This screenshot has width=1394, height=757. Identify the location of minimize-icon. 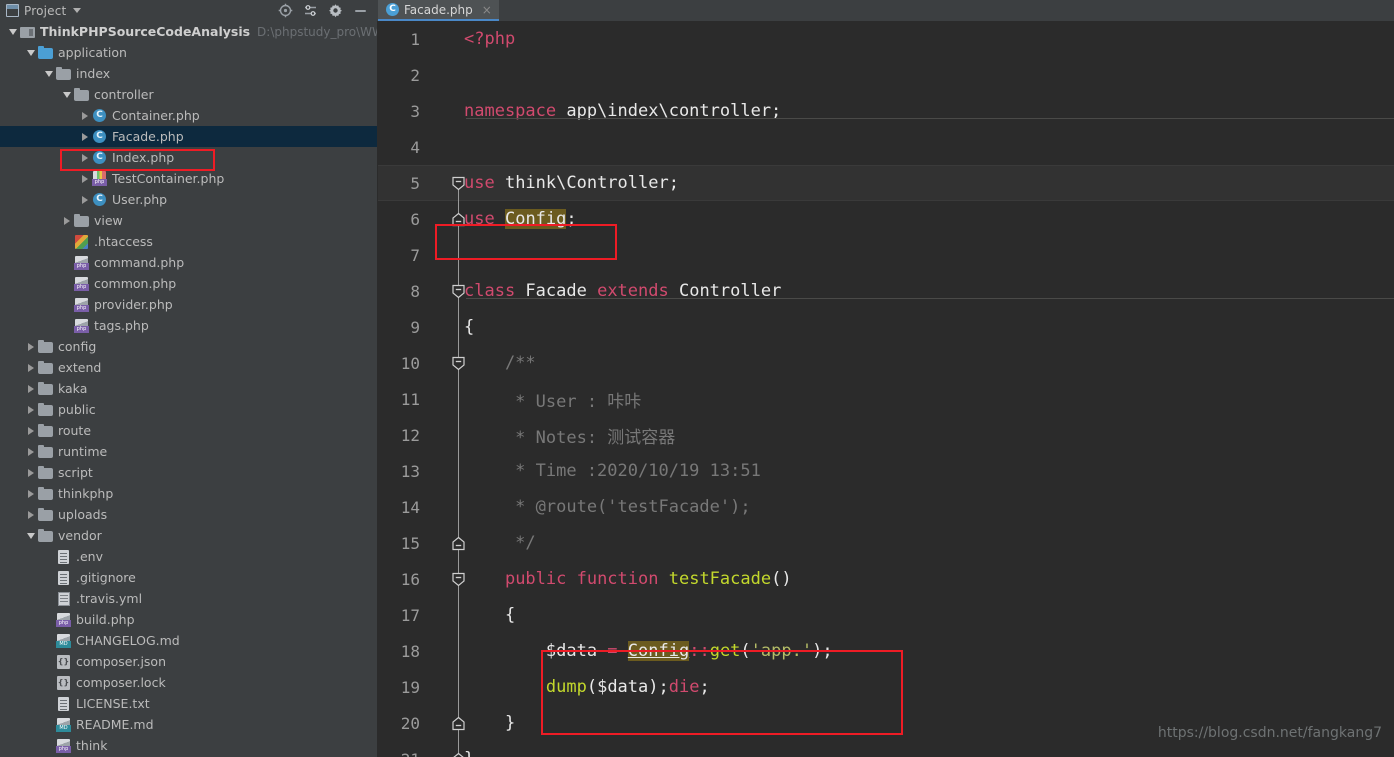
(360, 10).